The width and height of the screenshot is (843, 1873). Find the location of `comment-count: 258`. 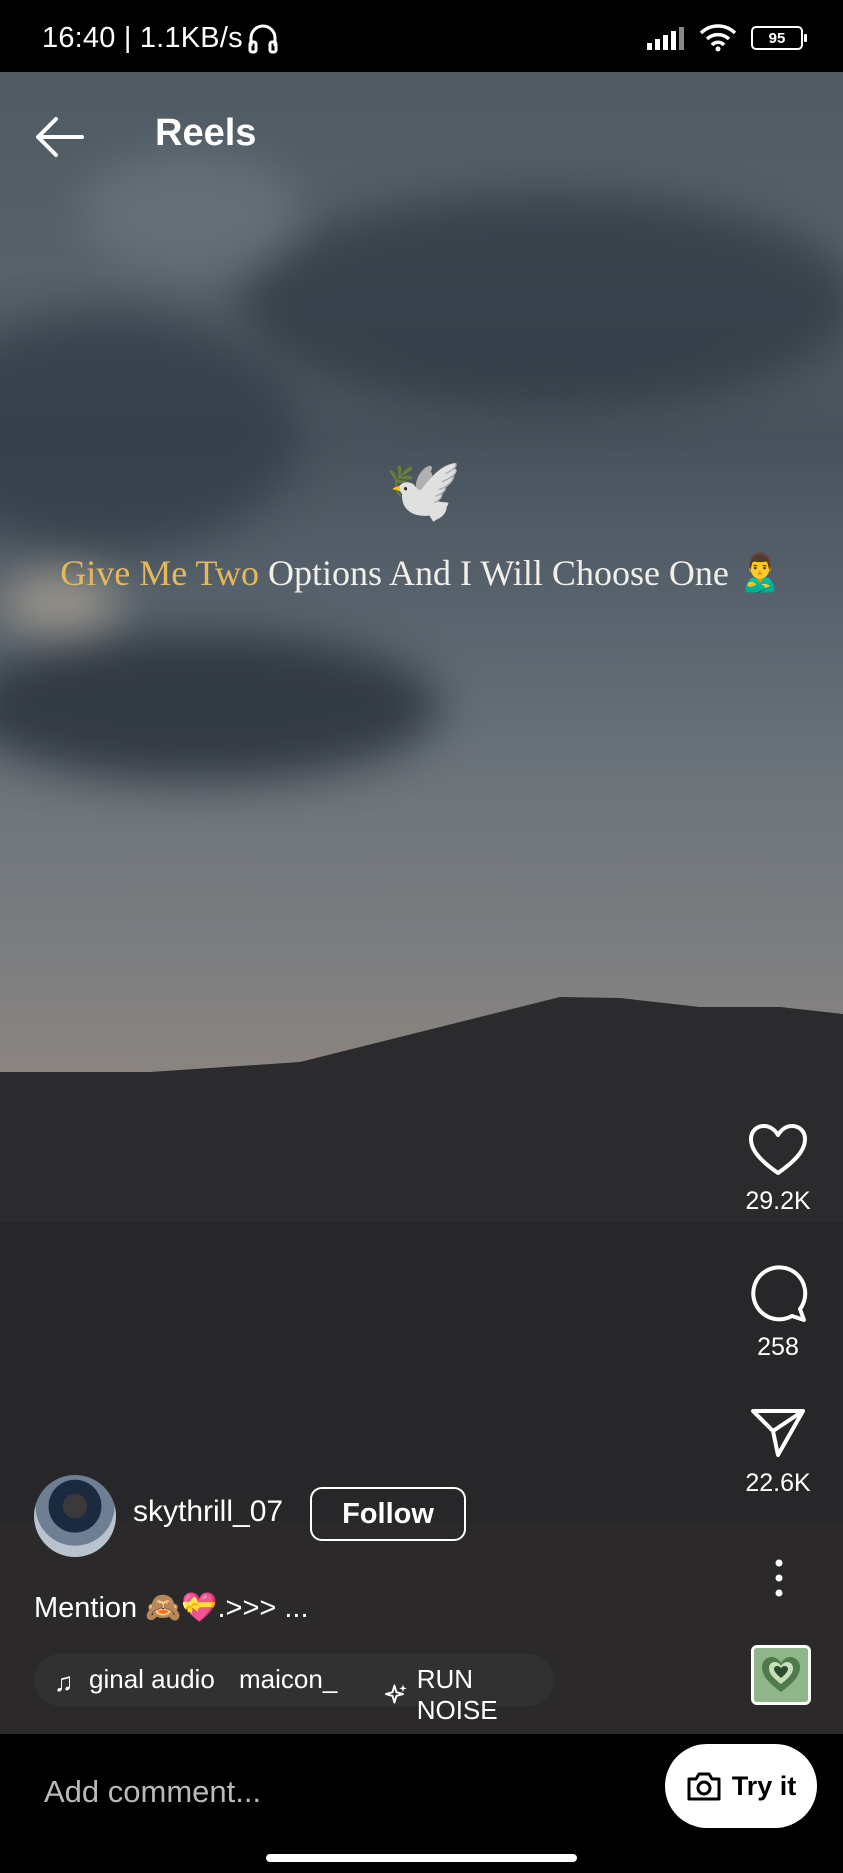

comment-count: 258 is located at coordinates (778, 1347).